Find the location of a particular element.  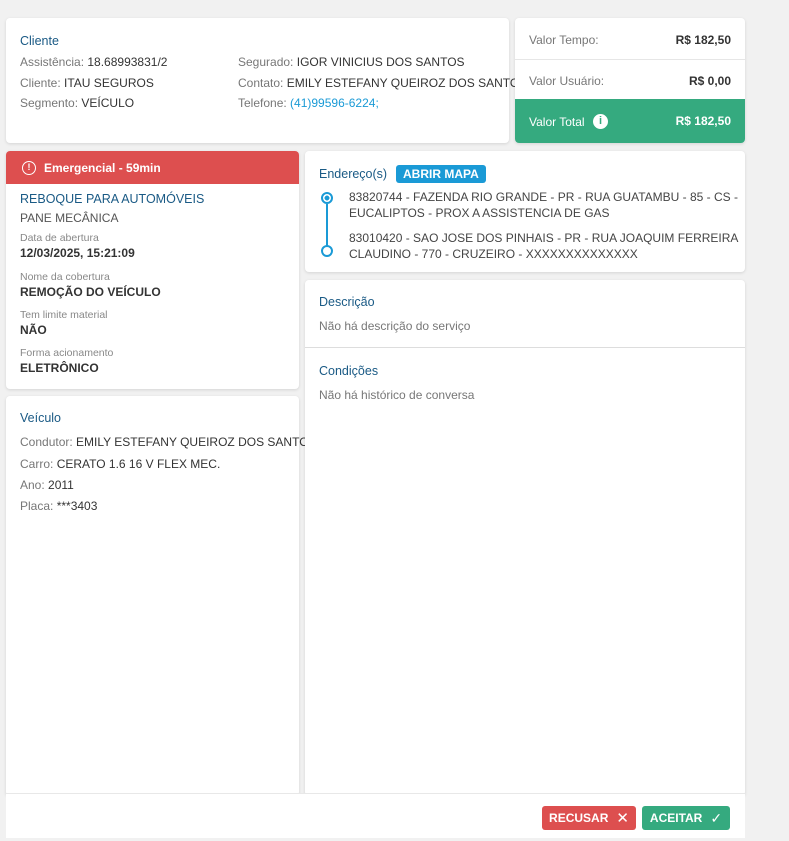

field-label: Forma acionamento is located at coordinates (67, 353).